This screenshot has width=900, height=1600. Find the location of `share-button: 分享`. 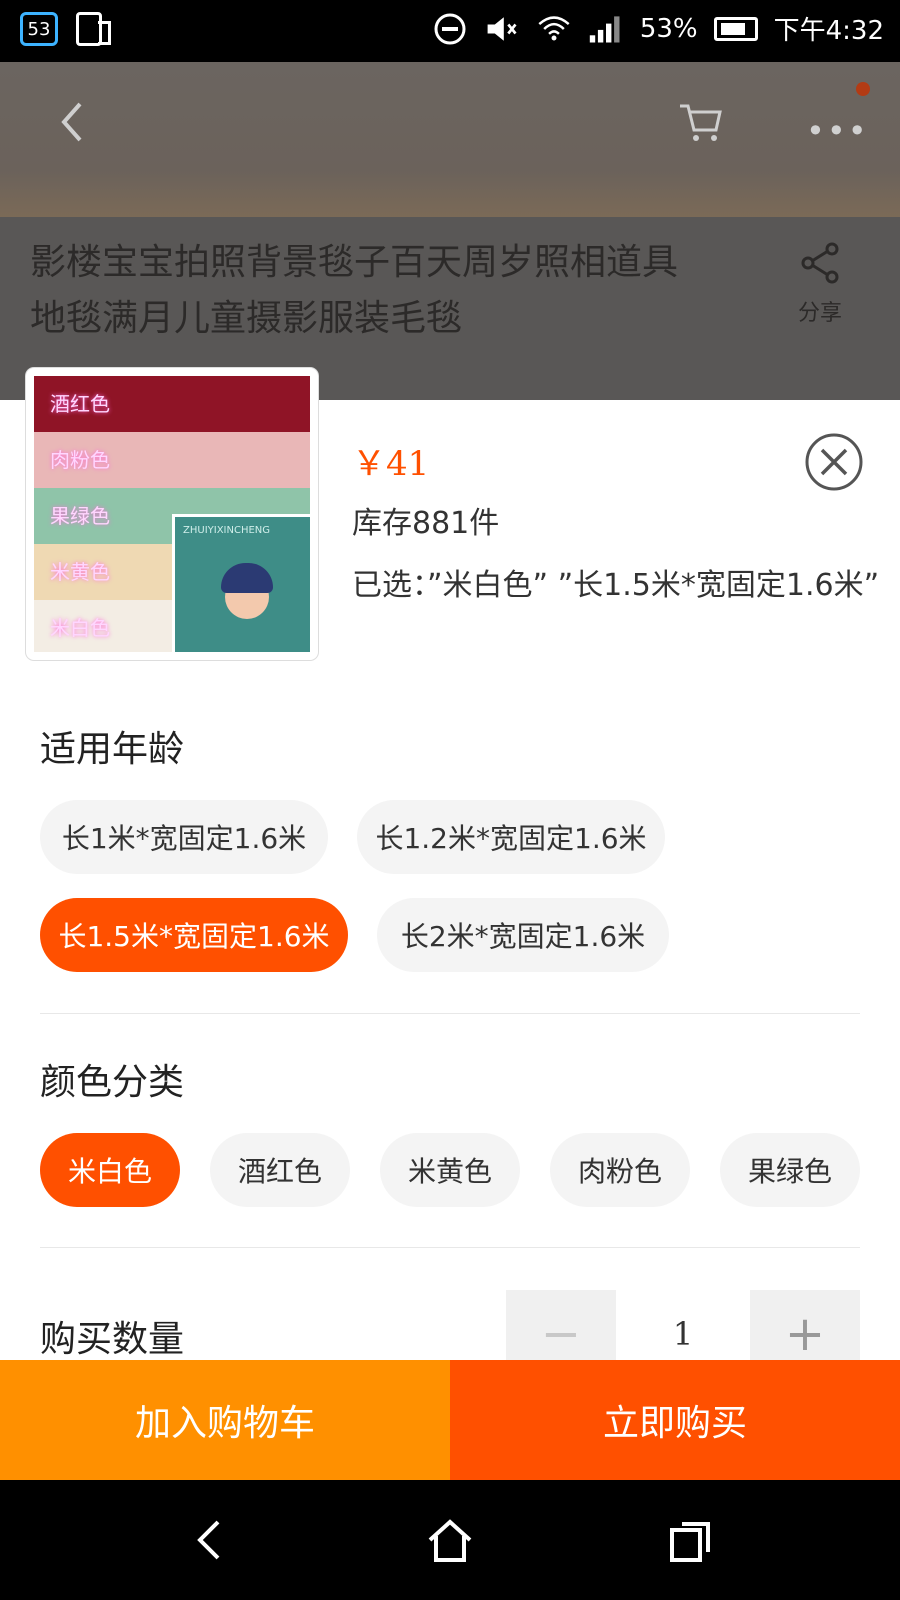

share-button: 分享 is located at coordinates (820, 283).